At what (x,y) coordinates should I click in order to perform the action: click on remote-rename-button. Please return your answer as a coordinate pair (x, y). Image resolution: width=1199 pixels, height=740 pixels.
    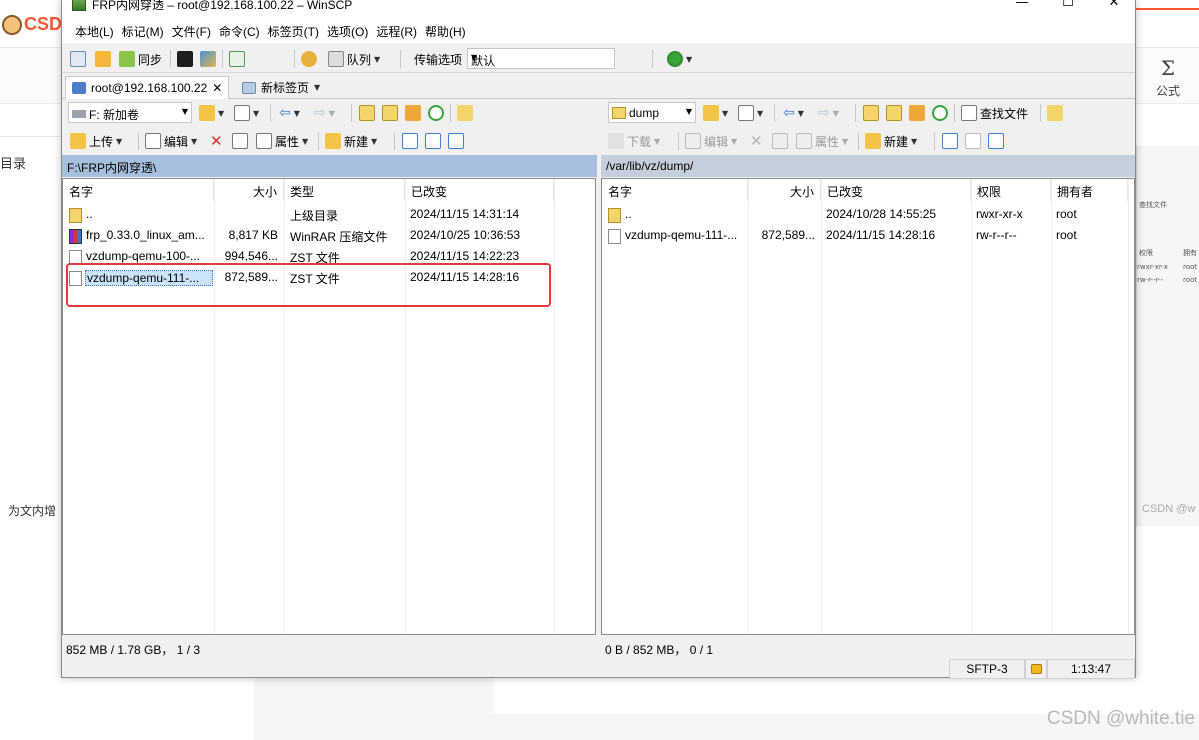
    Looking at the image, I should click on (780, 141).